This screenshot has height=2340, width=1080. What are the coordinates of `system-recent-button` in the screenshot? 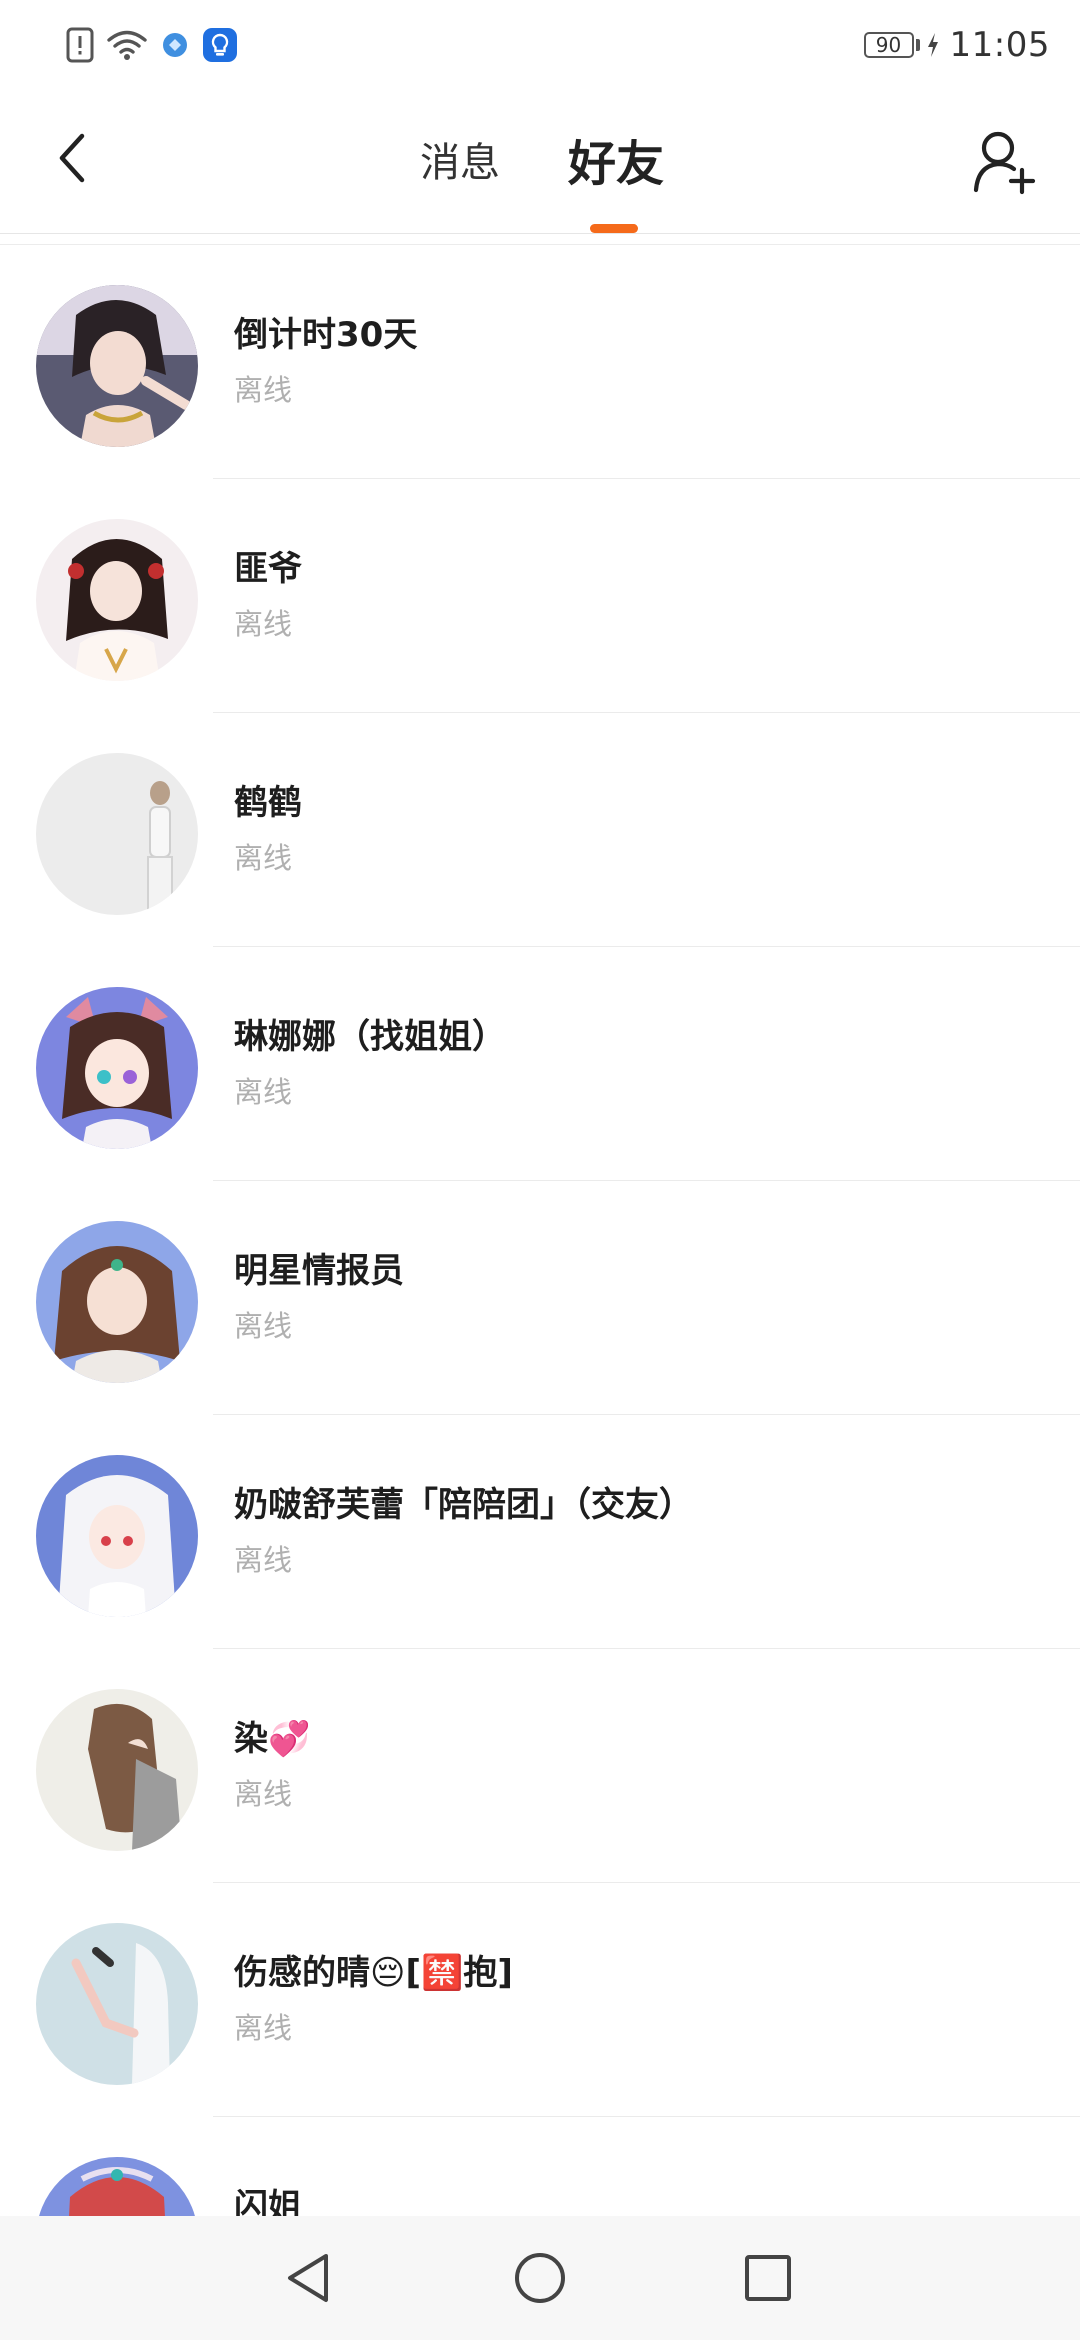 It's located at (768, 2278).